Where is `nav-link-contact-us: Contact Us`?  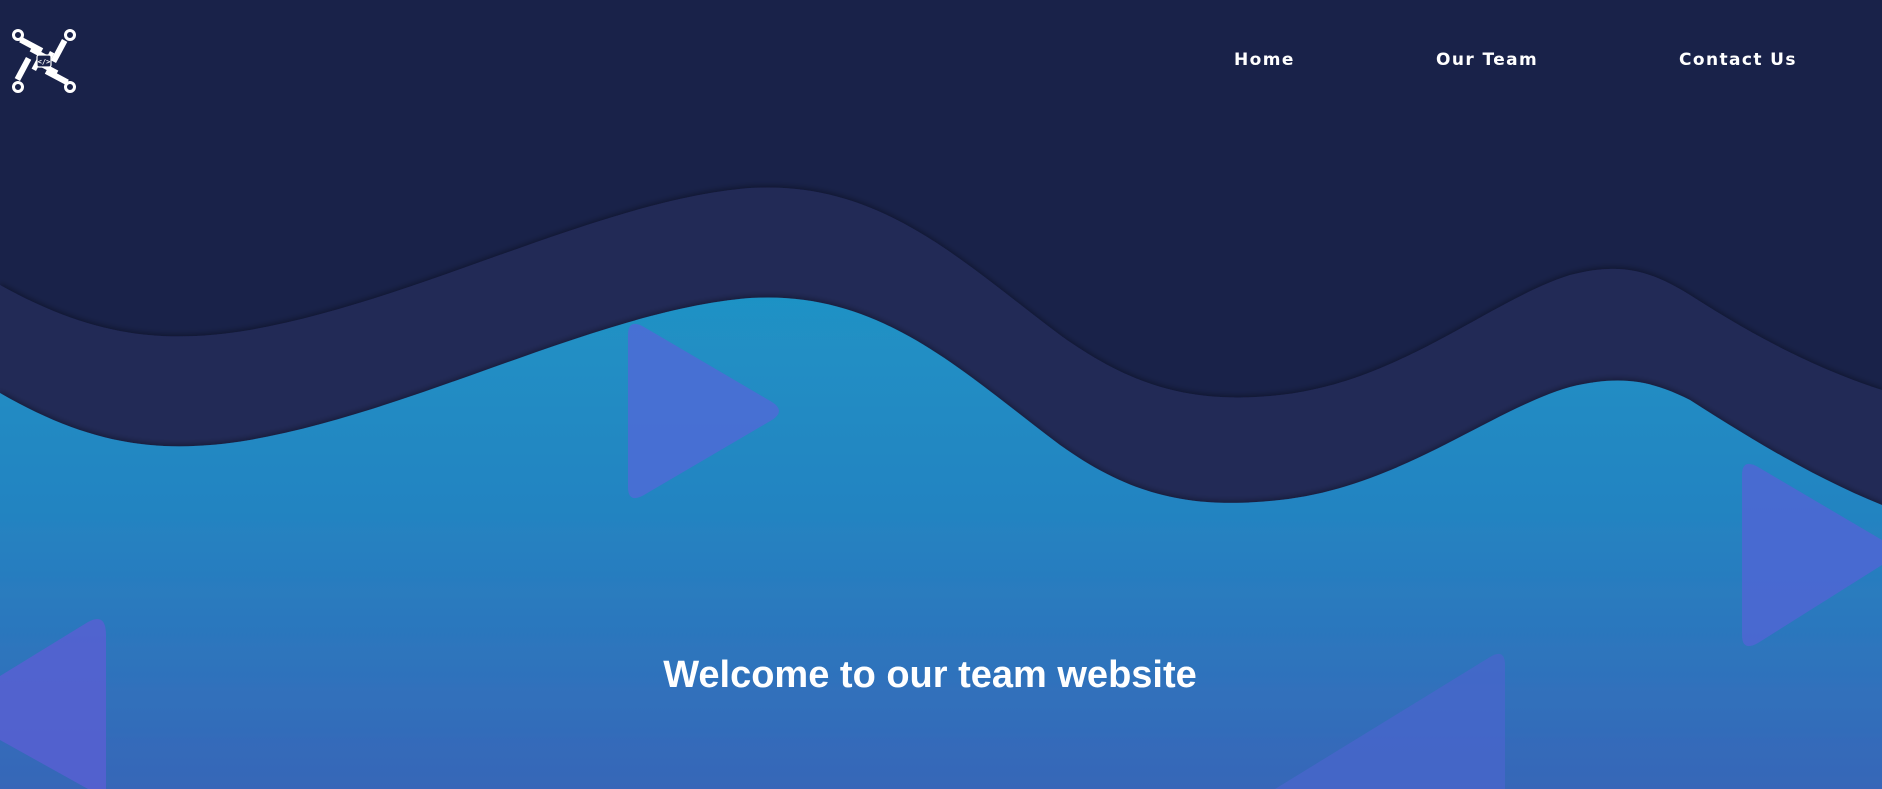 nav-link-contact-us: Contact Us is located at coordinates (1738, 60).